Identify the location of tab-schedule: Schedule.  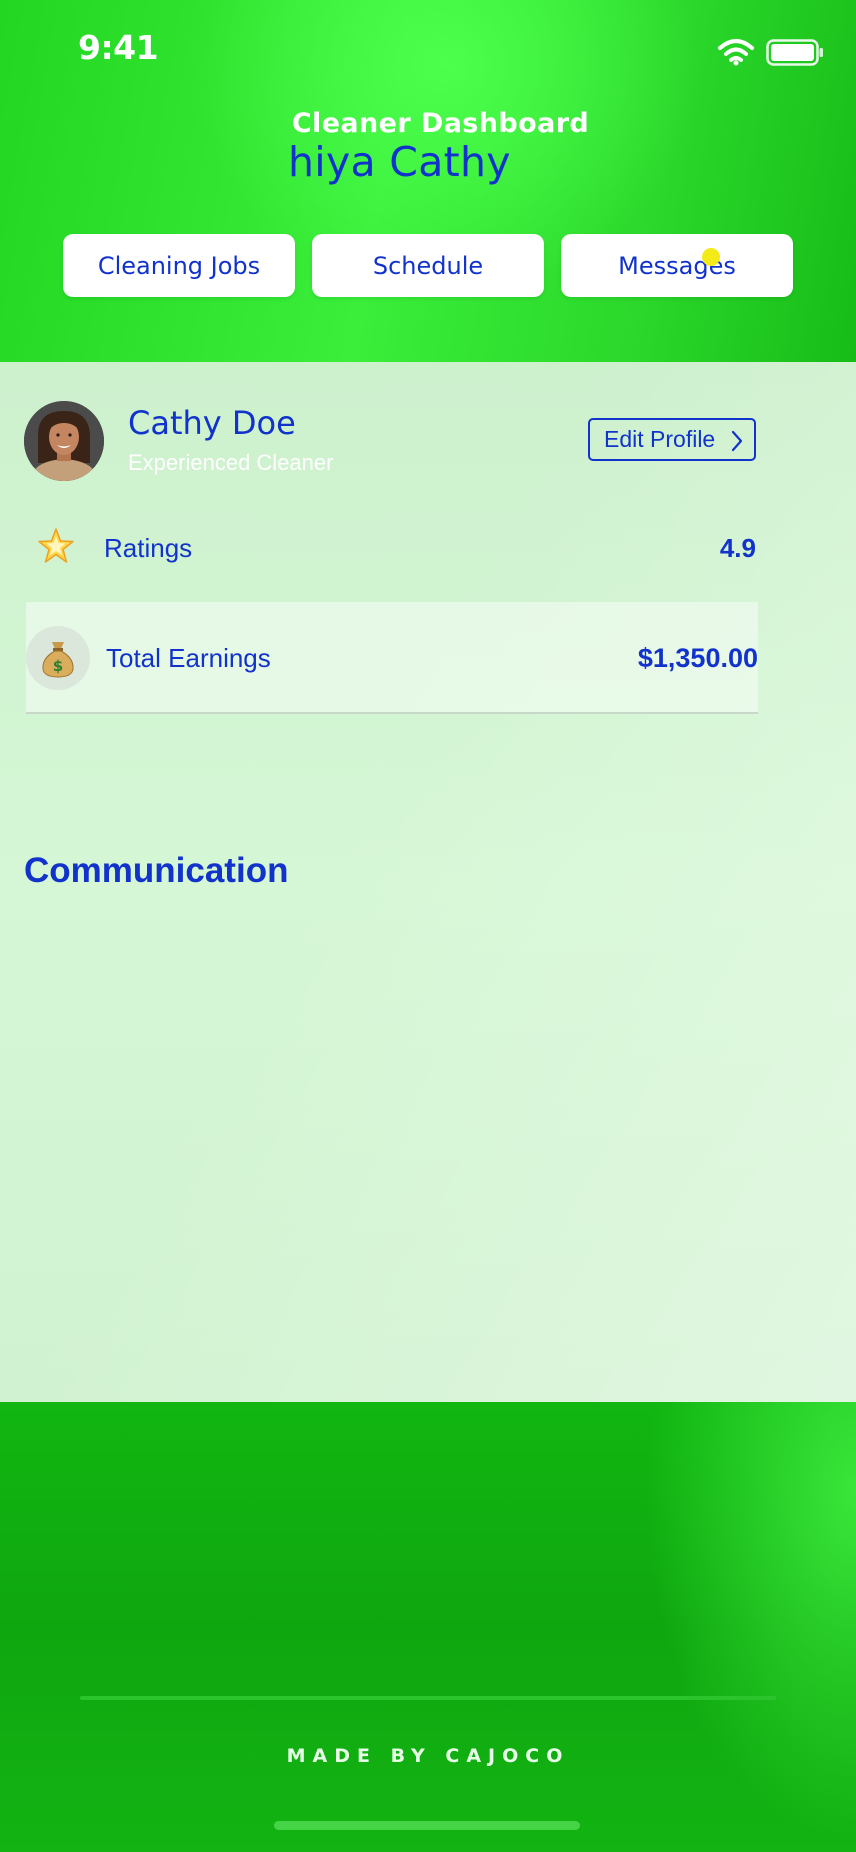
(428, 265).